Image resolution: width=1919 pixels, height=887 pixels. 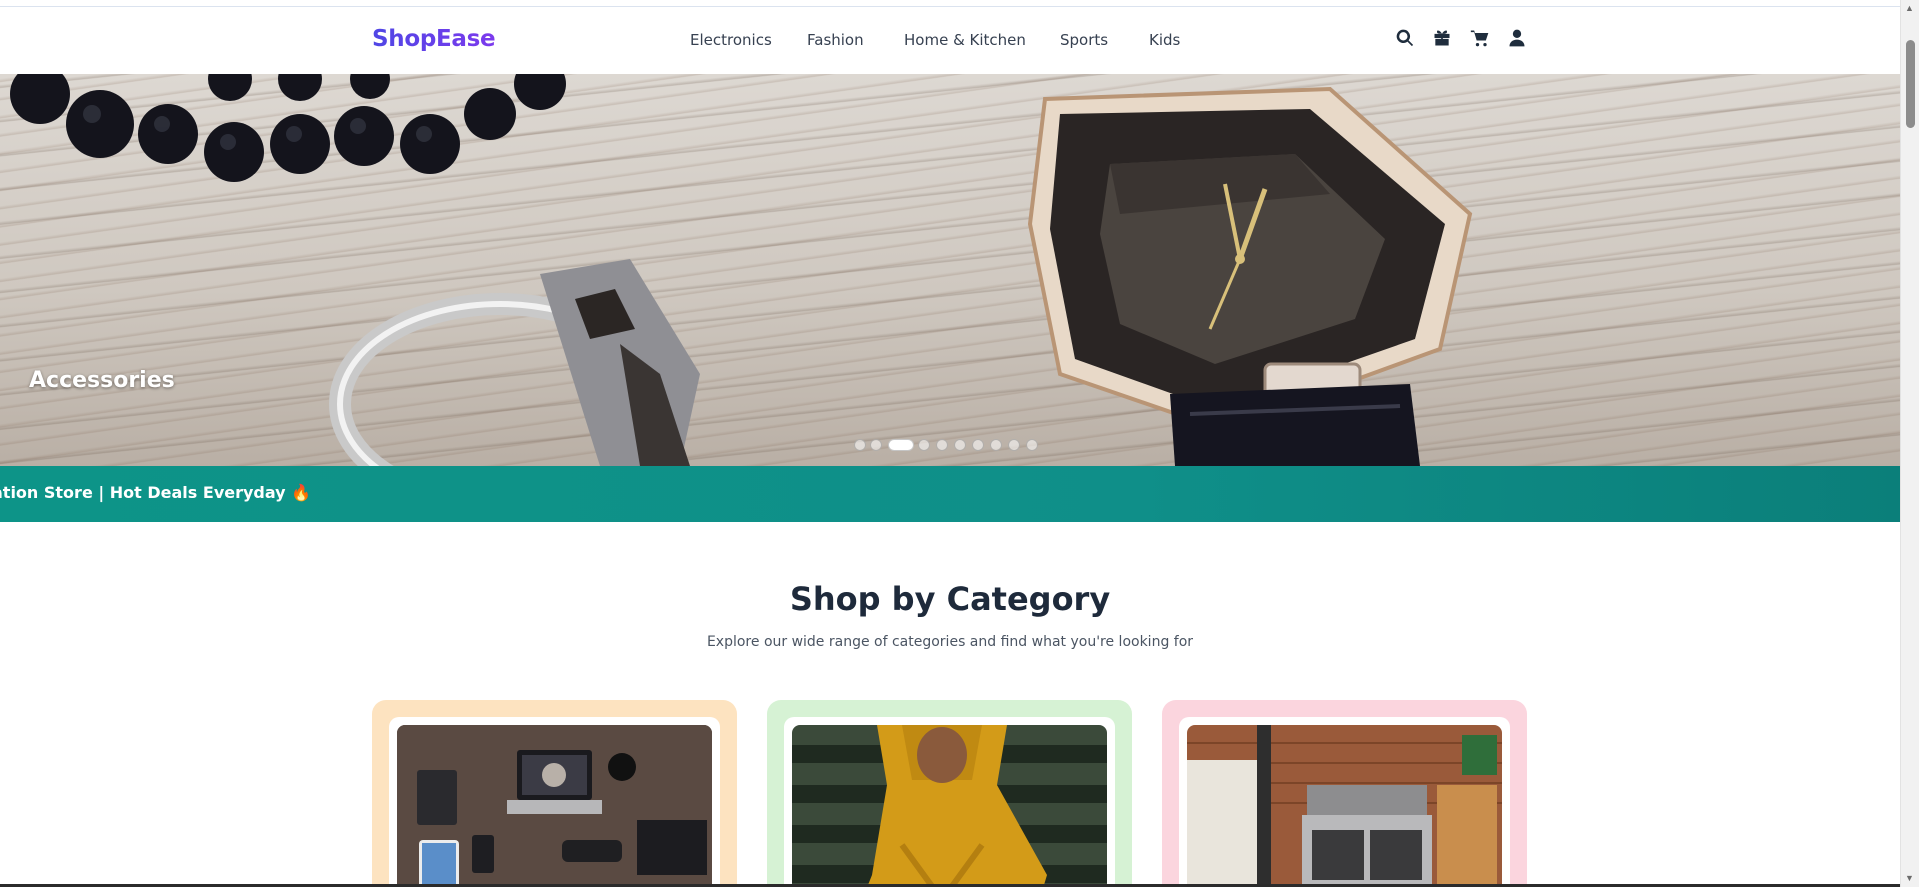 I want to click on carousel-dot-active, so click(x=901, y=445).